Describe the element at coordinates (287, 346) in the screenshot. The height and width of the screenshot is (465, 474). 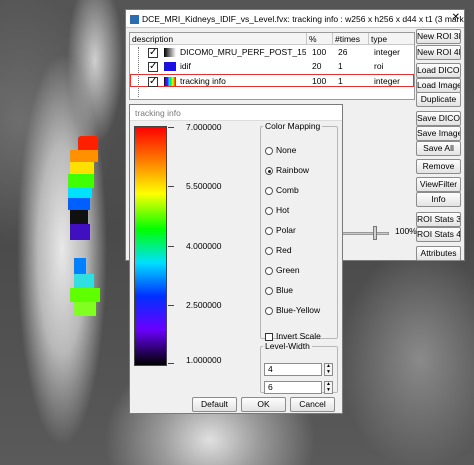
I see `level-width-legend: Level-Width` at that location.